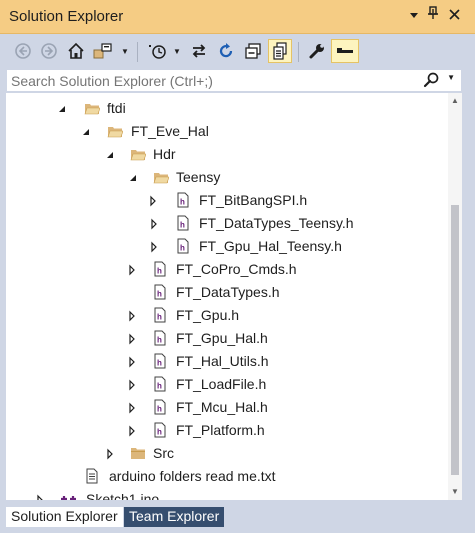 This screenshot has height=533, width=475. I want to click on tree-row: Sketch1.ino, so click(227, 494).